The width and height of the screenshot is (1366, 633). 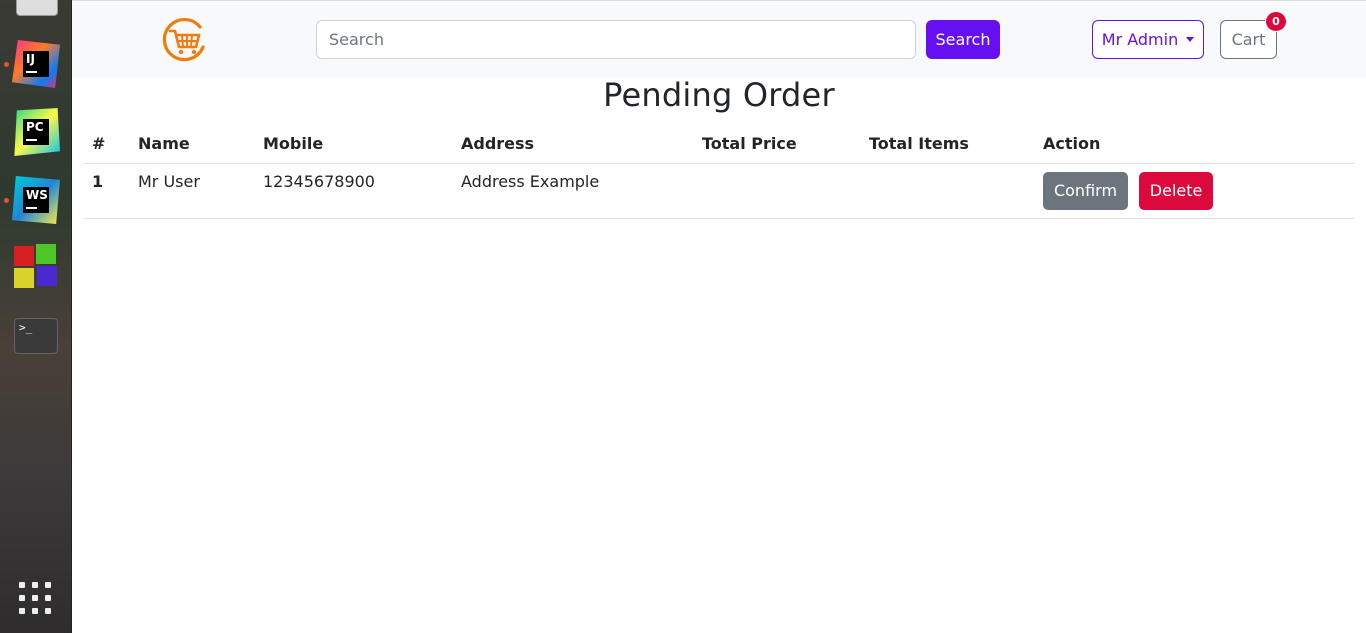 What do you see at coordinates (948, 144) in the screenshot?
I see `column-header-total-items: Total Items` at bounding box center [948, 144].